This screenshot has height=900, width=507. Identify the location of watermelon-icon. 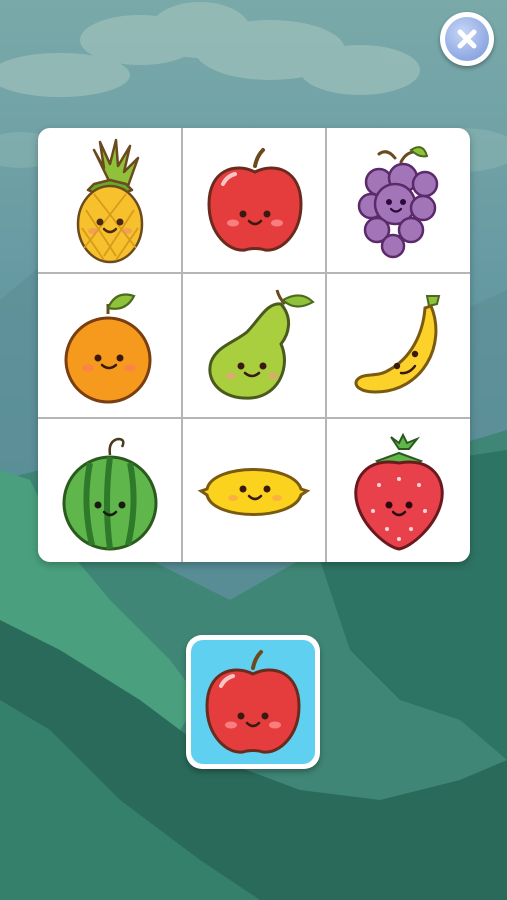
(110, 494).